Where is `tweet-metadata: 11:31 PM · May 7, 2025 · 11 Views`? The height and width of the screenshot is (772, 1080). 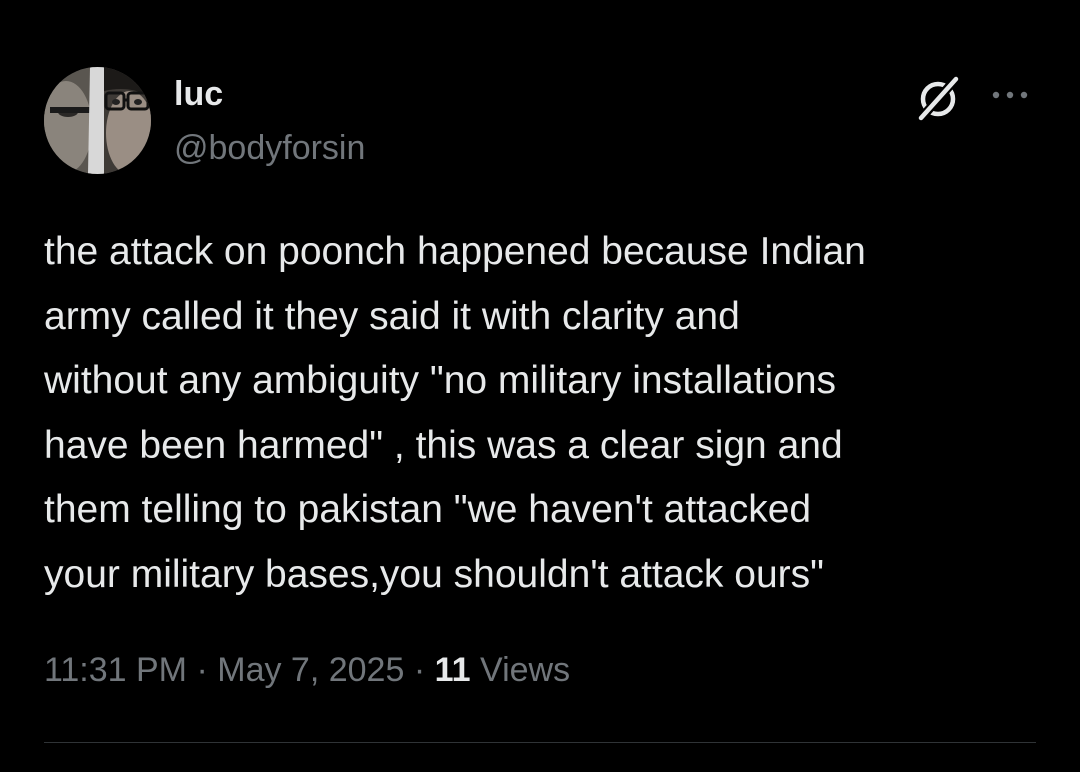 tweet-metadata: 11:31 PM · May 7, 2025 · 11 Views is located at coordinates (307, 670).